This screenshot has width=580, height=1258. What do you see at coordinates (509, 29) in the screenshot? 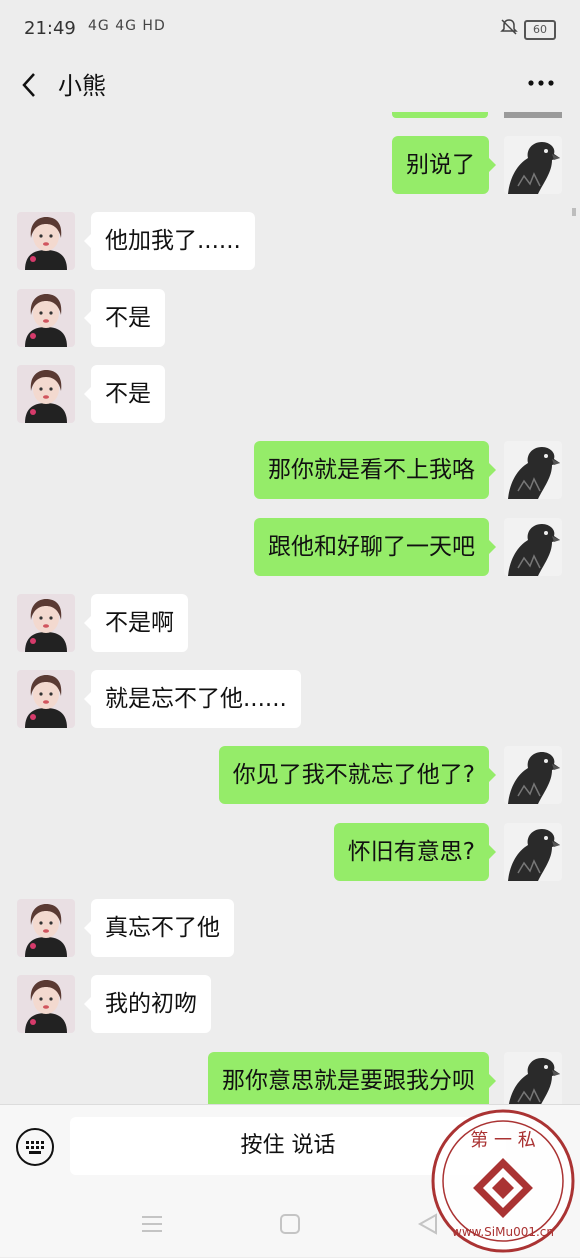
I see `mute-icon` at bounding box center [509, 29].